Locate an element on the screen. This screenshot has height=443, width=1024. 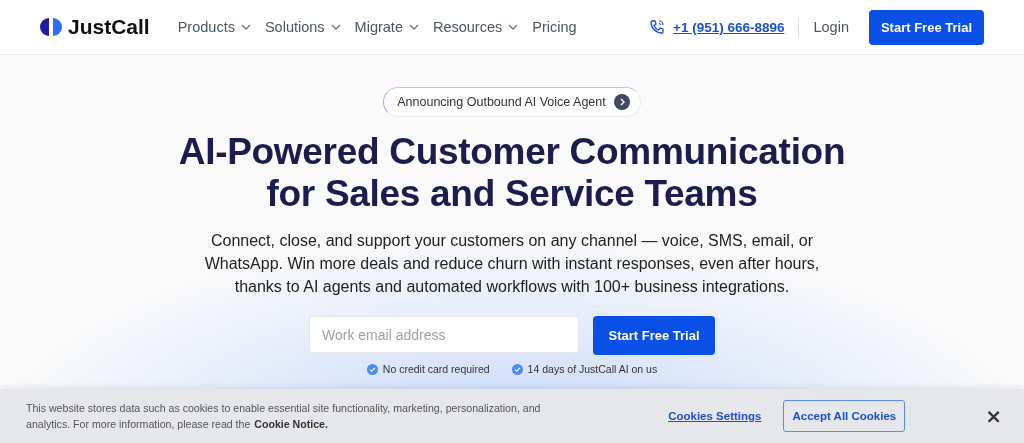
perk-text: 14 days of JustCall AI on us is located at coordinates (592, 369).